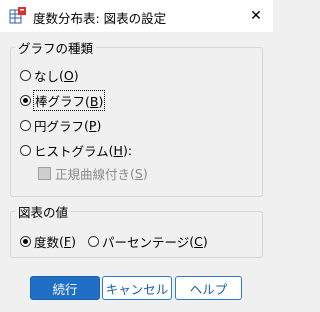 The height and width of the screenshot is (312, 320). I want to click on title-bar: 度数分布表: 図表の設定 ✕, so click(136, 16).